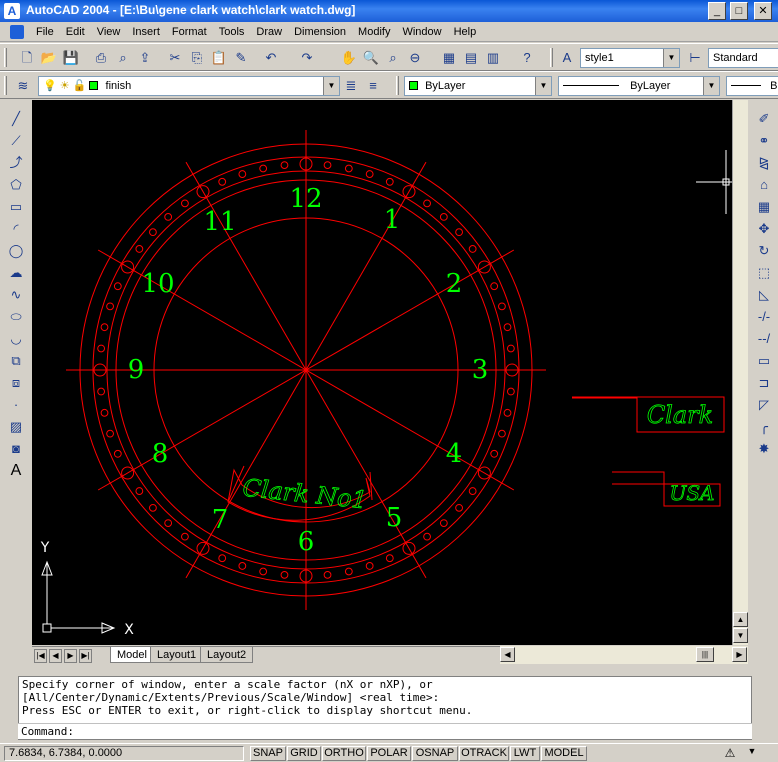 This screenshot has height=762, width=778. What do you see at coordinates (764, 317) in the screenshot?
I see `trim-icon: -/-` at bounding box center [764, 317].